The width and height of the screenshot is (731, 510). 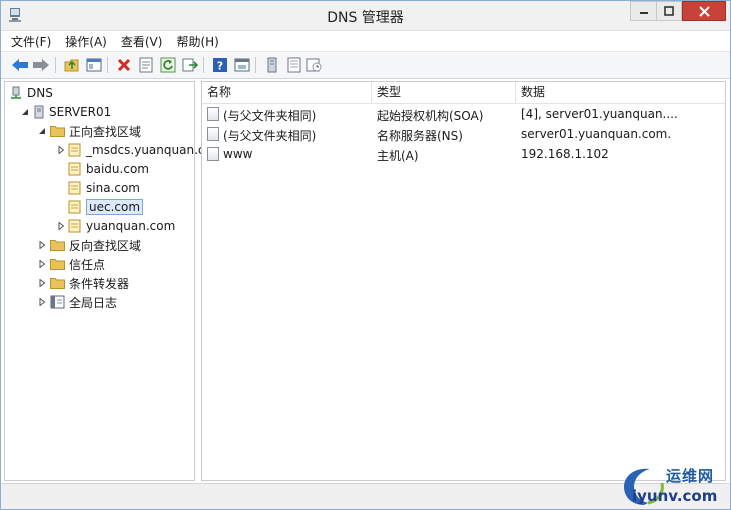 What do you see at coordinates (314, 65) in the screenshot?
I see `schedule-button` at bounding box center [314, 65].